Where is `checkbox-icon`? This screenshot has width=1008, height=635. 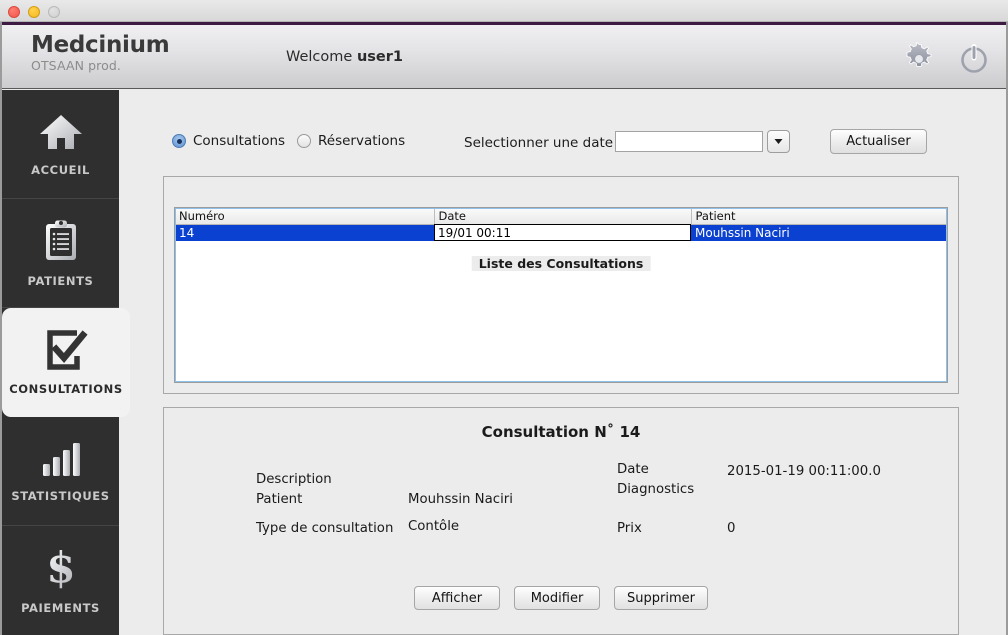
checkbox-icon is located at coordinates (66, 352).